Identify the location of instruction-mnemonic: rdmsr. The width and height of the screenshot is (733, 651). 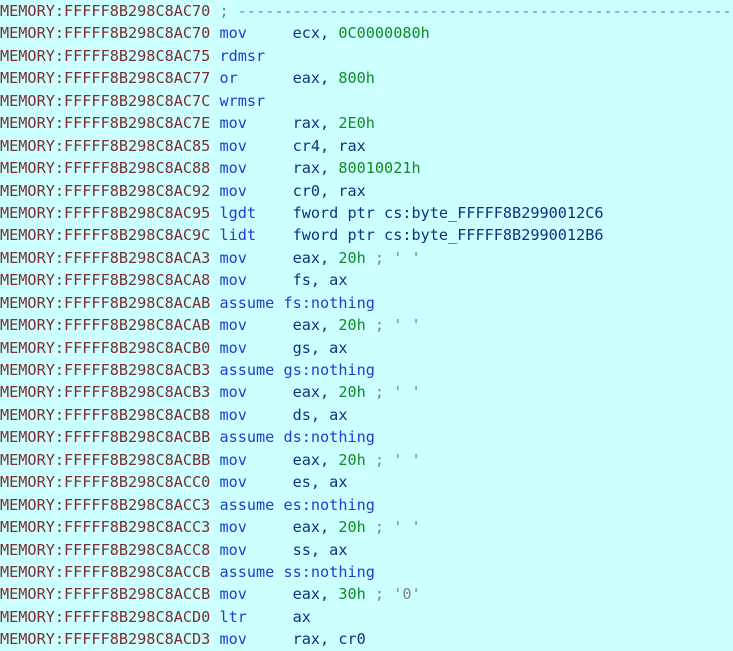
(242, 55).